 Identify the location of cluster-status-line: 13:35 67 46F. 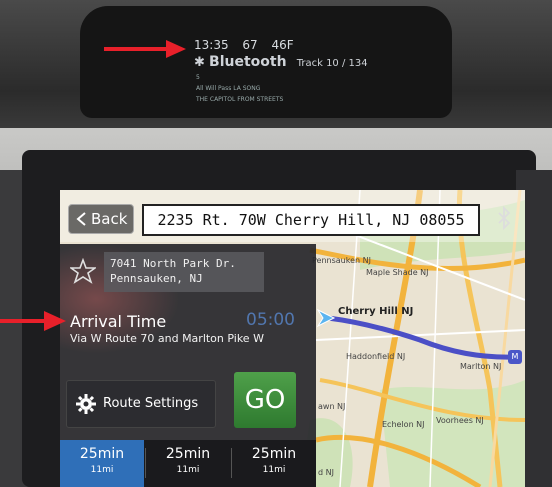
(249, 45).